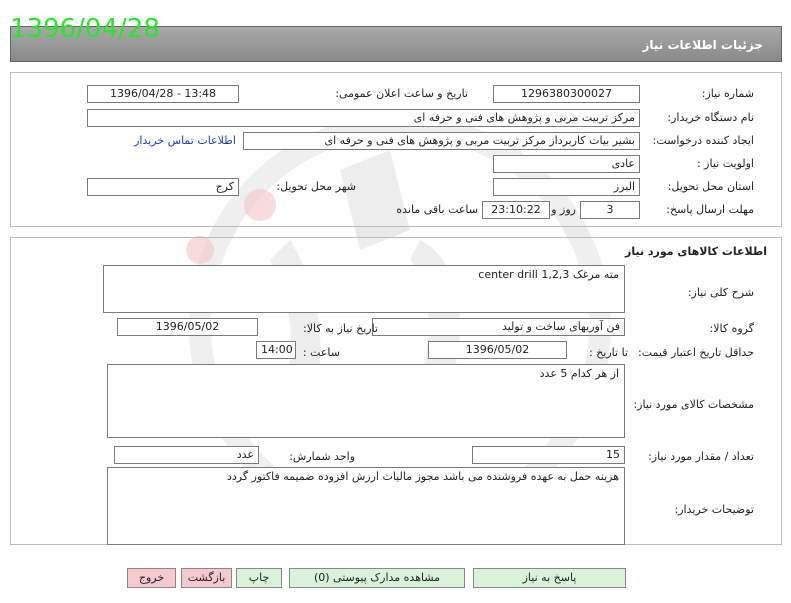  Describe the element at coordinates (316, 186) in the screenshot. I see `city-label: شهر محل تحویل:` at that location.